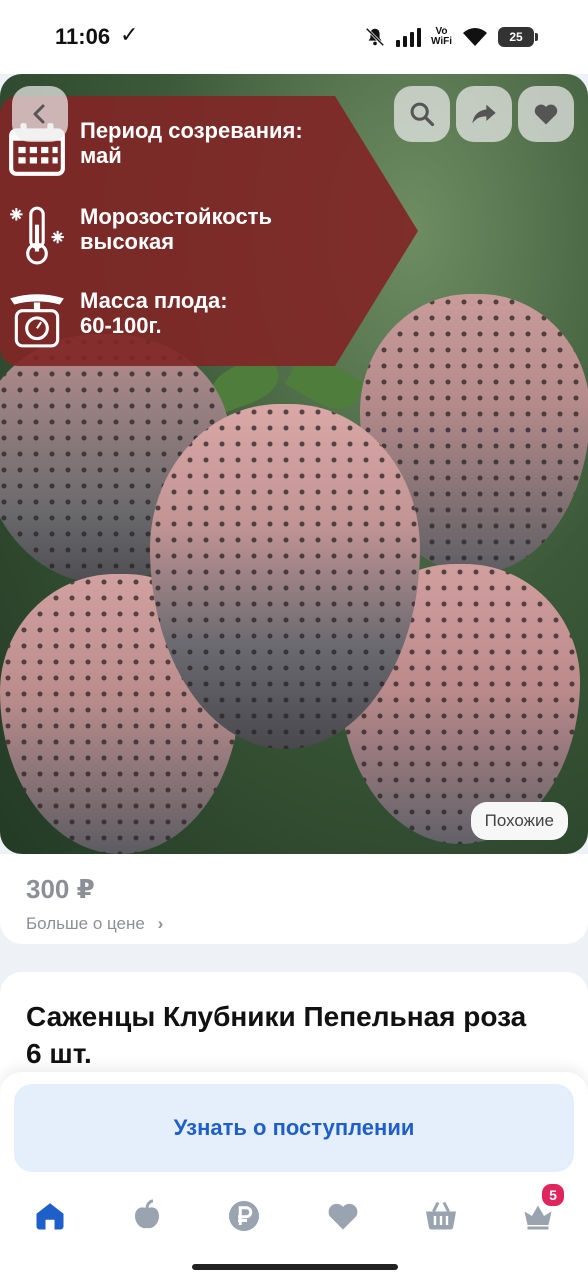 This screenshot has width=588, height=1280. I want to click on bell-muted-icon, so click(375, 37).